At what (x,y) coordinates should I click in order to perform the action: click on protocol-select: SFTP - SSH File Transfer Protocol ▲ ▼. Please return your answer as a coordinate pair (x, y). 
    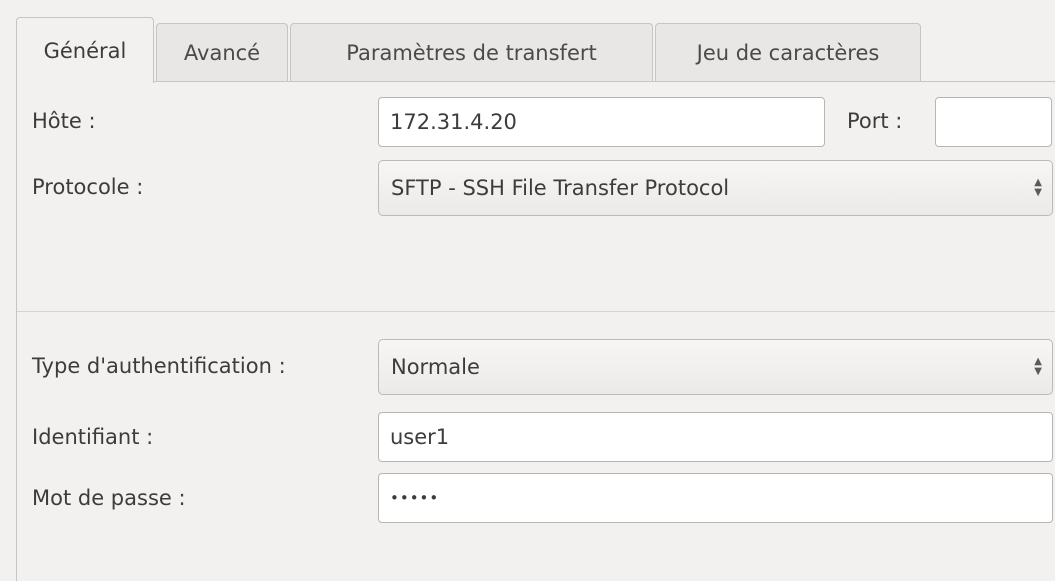
    Looking at the image, I should click on (715, 188).